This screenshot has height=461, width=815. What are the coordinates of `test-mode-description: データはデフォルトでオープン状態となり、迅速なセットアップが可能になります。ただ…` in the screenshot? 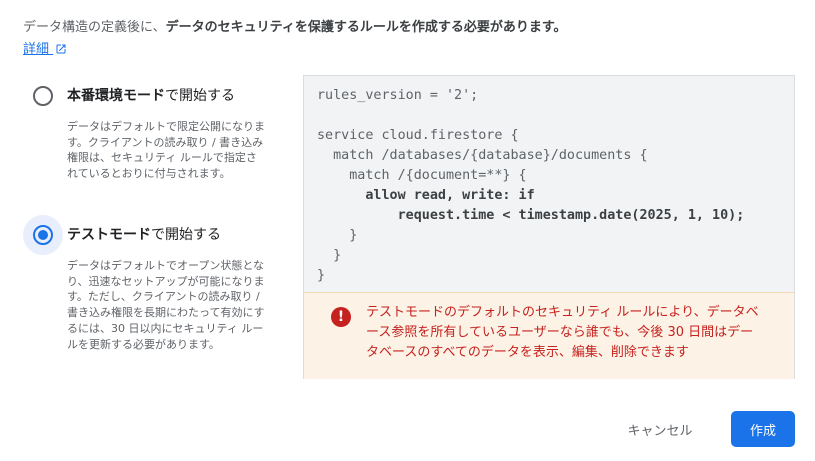 It's located at (166, 305).